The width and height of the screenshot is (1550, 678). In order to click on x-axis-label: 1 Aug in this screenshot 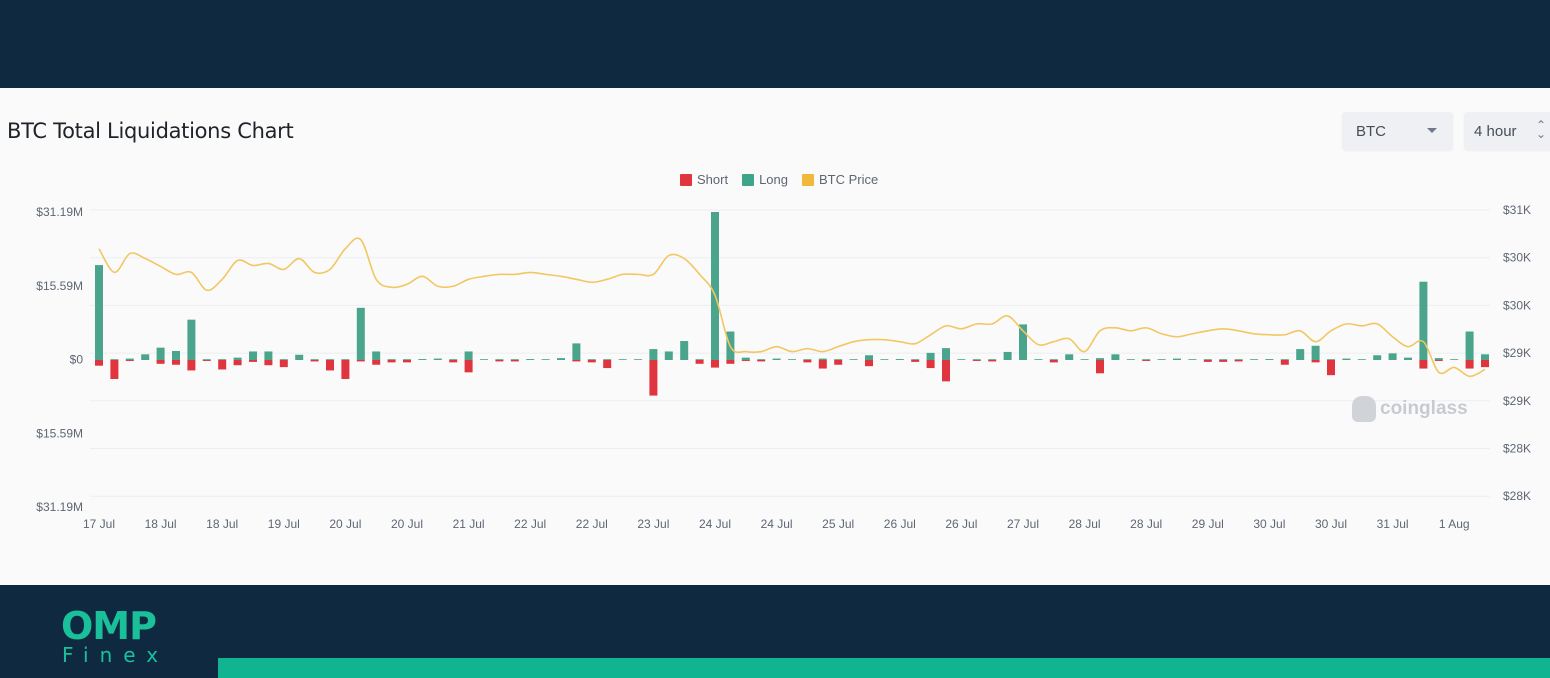, I will do `click(1454, 524)`.